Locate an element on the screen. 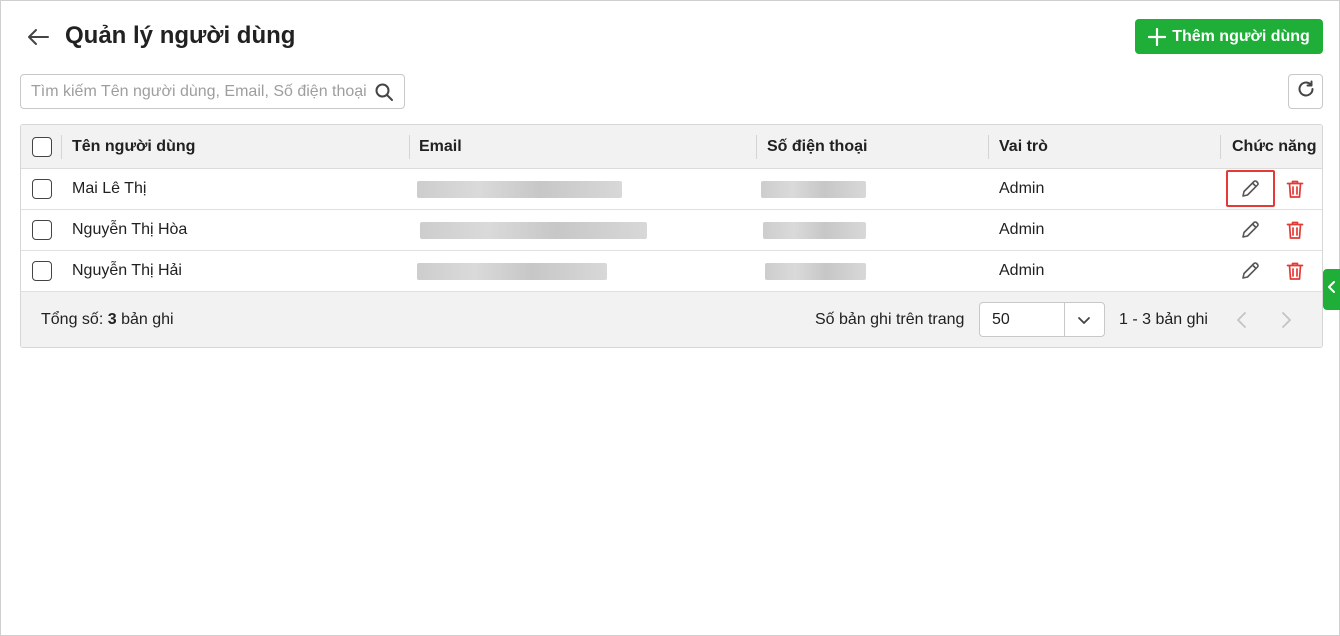 The image size is (1340, 636). column-header-email: Email is located at coordinates (440, 147).